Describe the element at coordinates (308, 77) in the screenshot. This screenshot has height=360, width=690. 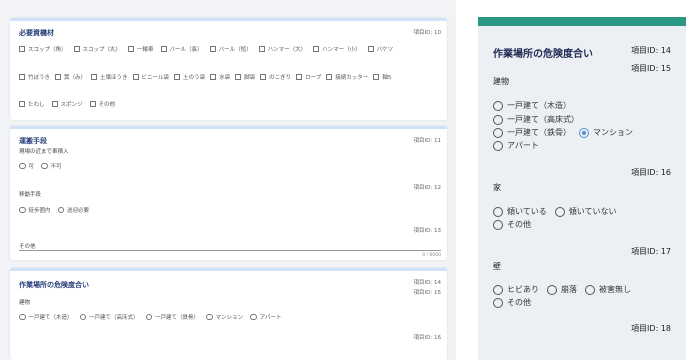
I see `checkbox-option: ロープ` at that location.